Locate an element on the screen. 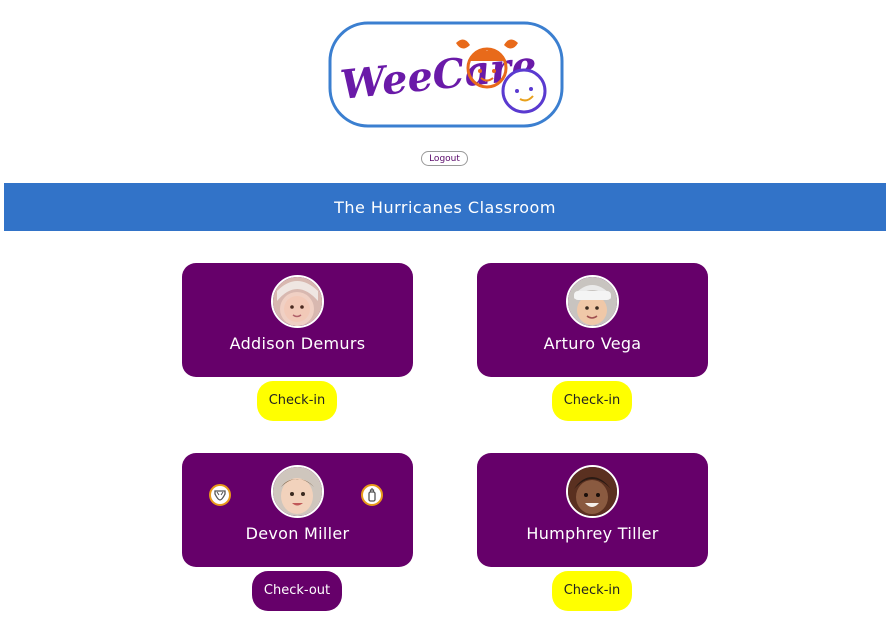 The height and width of the screenshot is (624, 890). child-name: Humphrey Tiller is located at coordinates (592, 533).